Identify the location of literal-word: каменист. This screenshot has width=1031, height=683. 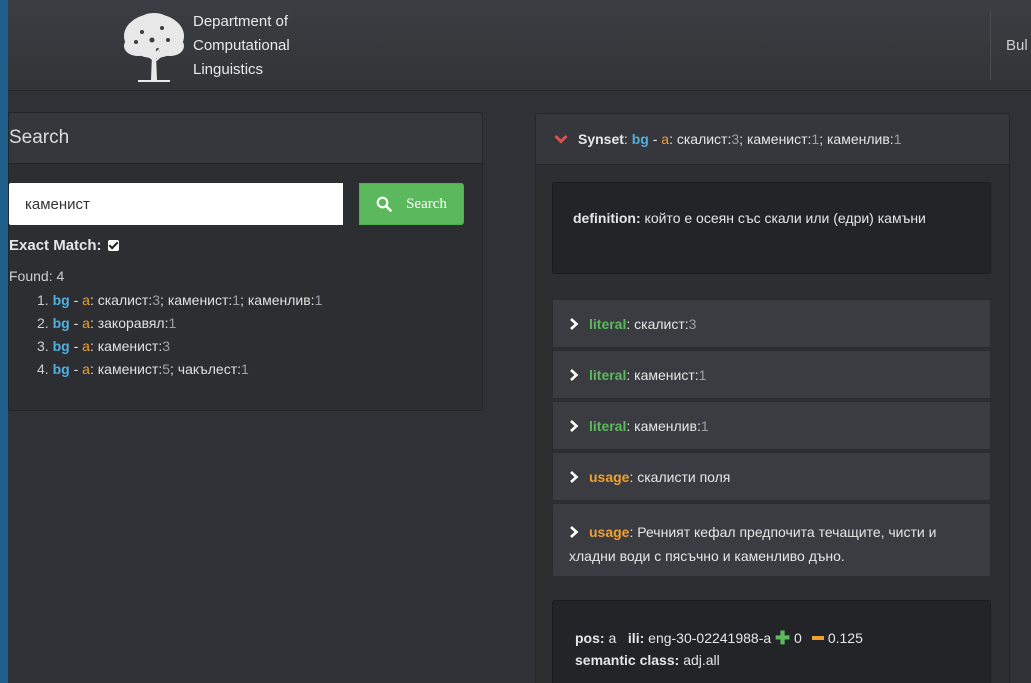
(664, 374).